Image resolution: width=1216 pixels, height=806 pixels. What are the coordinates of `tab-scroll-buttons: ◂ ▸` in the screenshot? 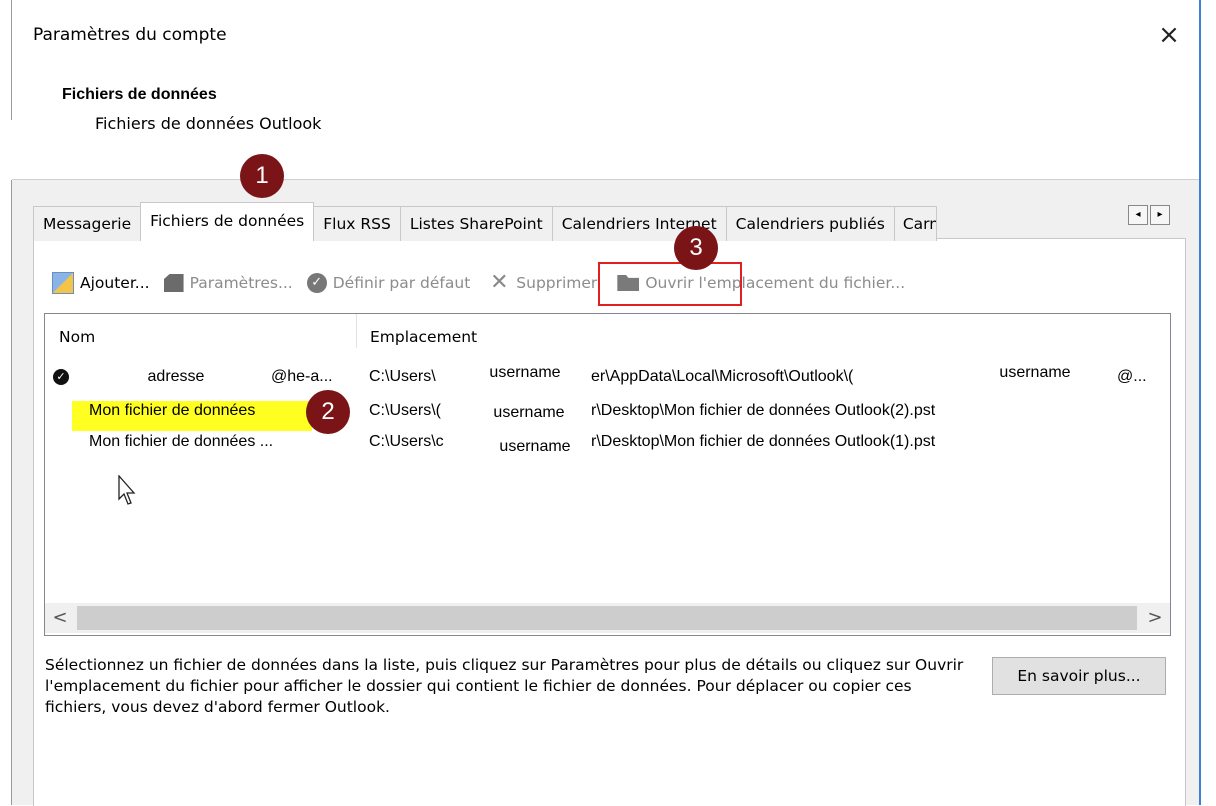 It's located at (1150, 215).